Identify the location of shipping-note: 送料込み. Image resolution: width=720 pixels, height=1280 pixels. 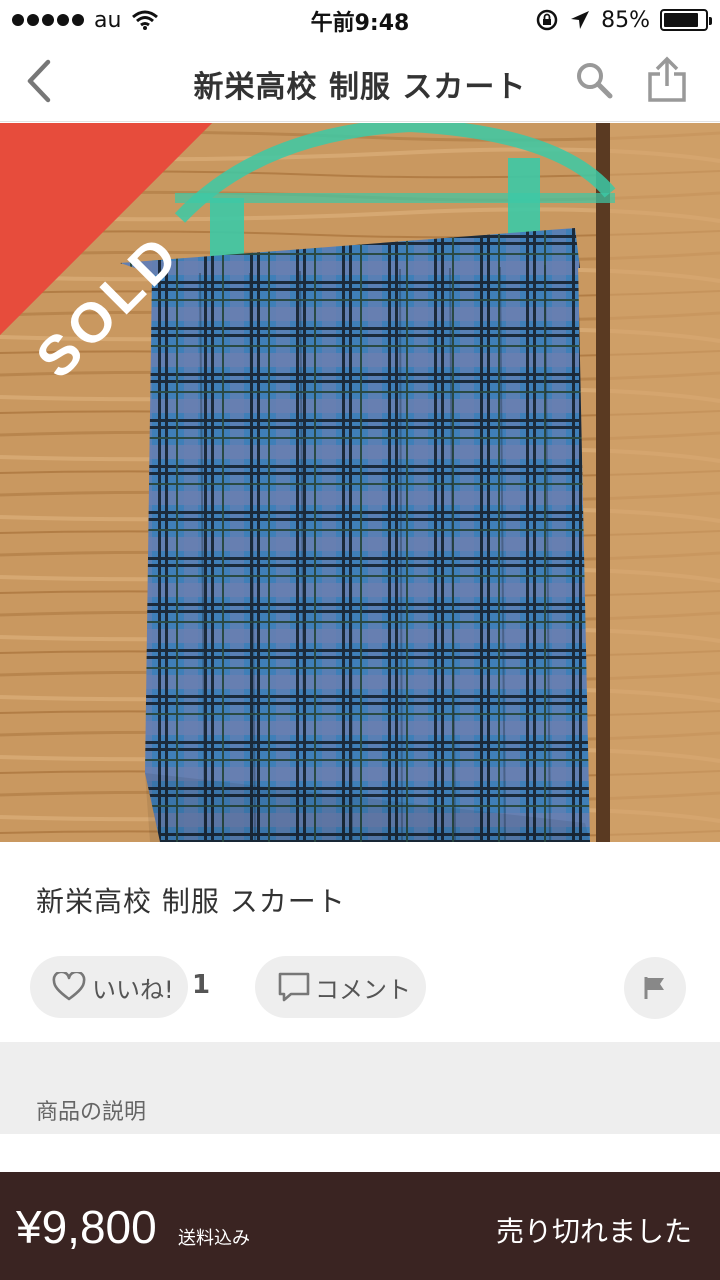
(214, 1238).